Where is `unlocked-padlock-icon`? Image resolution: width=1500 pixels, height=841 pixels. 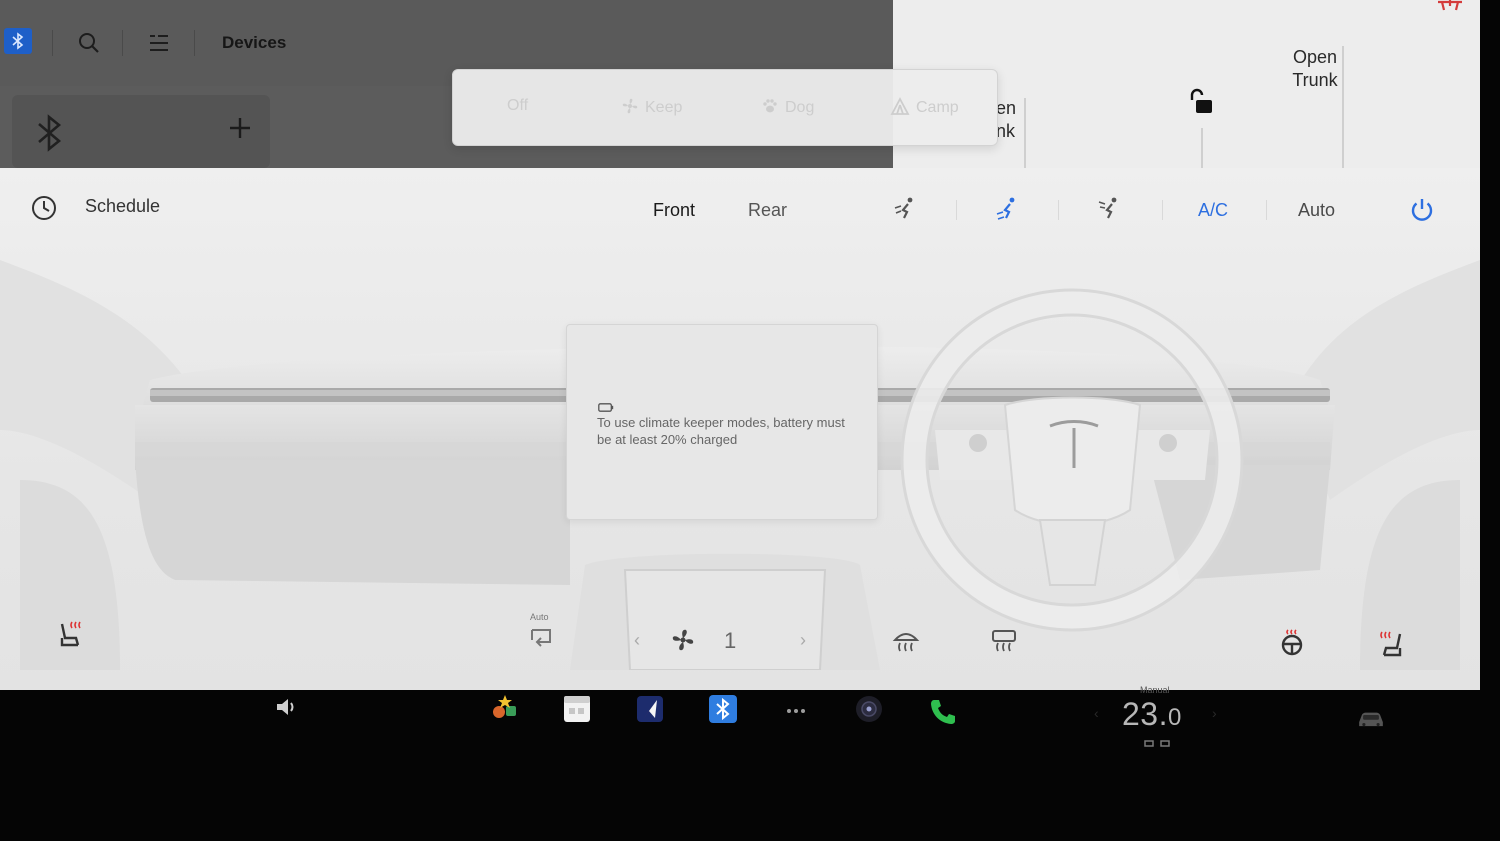 unlocked-padlock-icon is located at coordinates (1201, 104).